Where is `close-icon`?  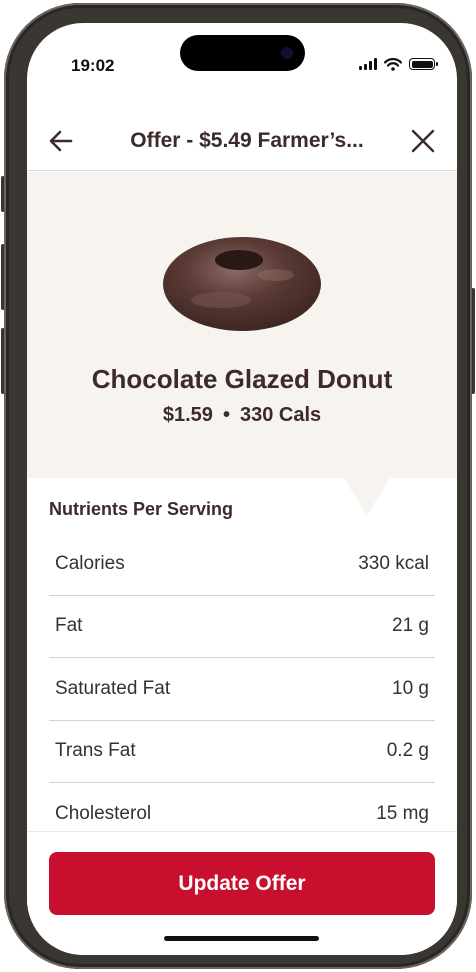
close-icon is located at coordinates (423, 141).